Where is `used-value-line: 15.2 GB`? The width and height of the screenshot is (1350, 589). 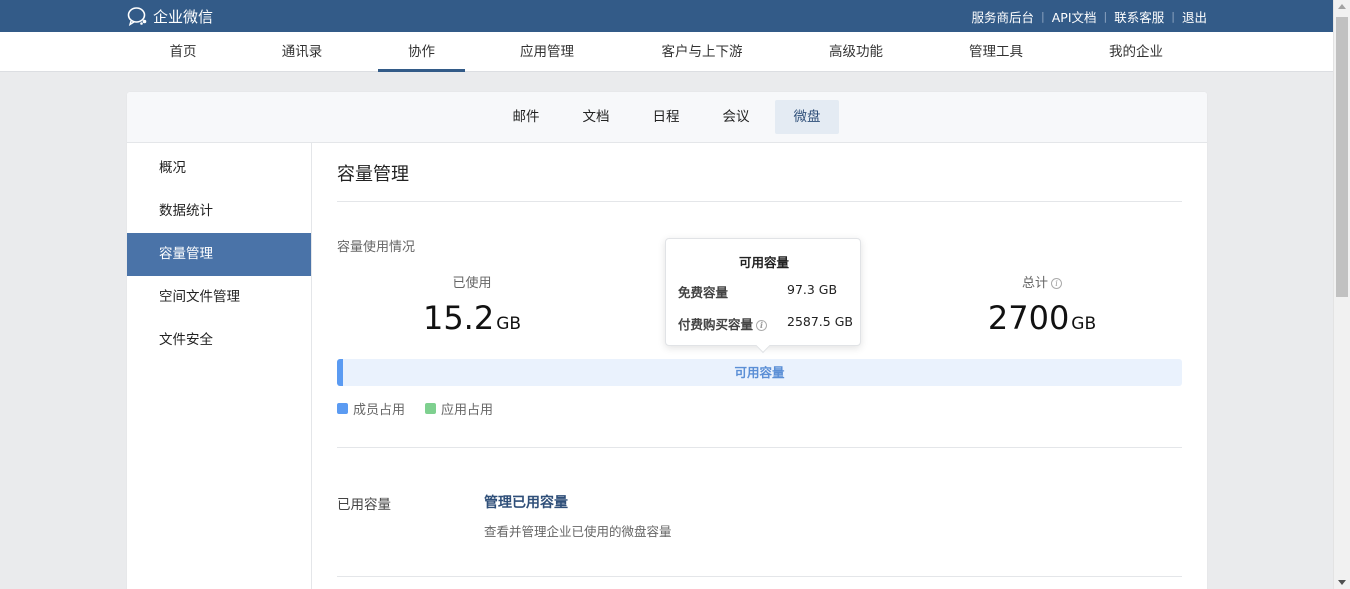
used-value-line: 15.2 GB is located at coordinates (472, 321).